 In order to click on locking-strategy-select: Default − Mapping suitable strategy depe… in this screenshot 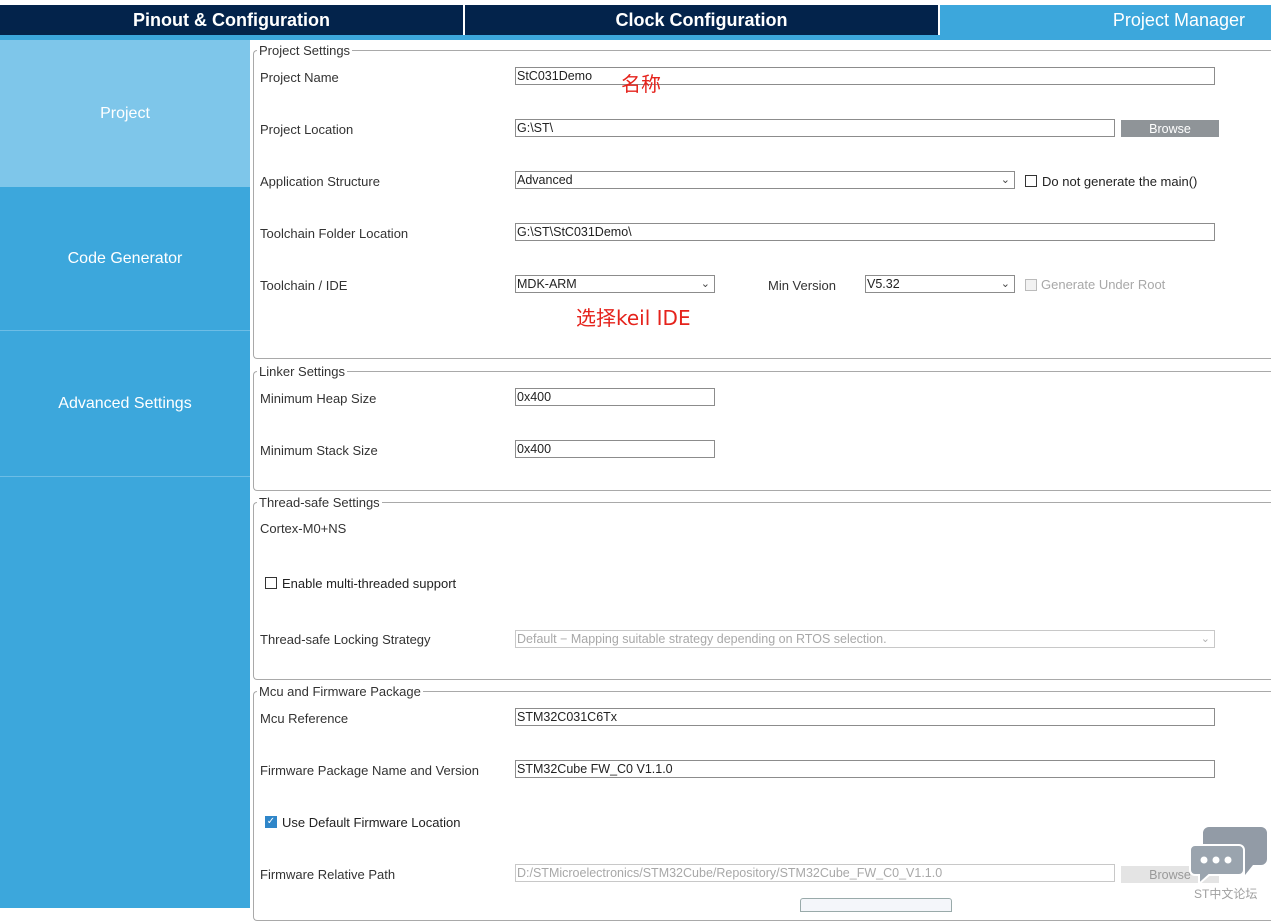, I will do `click(865, 639)`.